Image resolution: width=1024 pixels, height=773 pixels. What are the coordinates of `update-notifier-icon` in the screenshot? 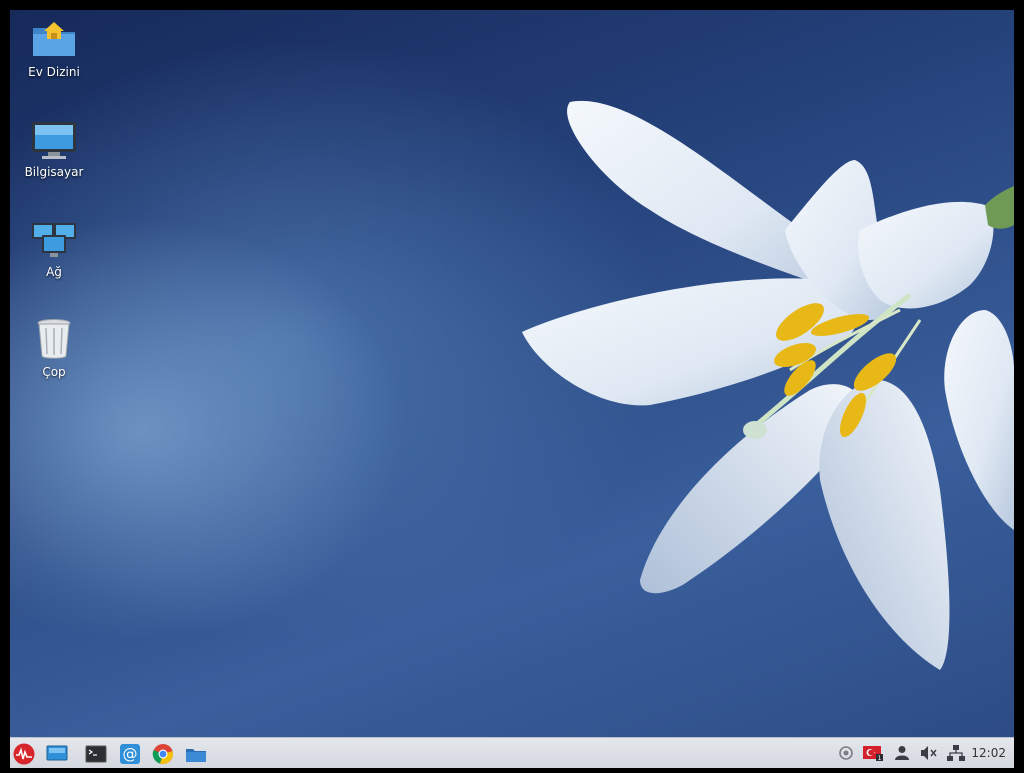 It's located at (846, 753).